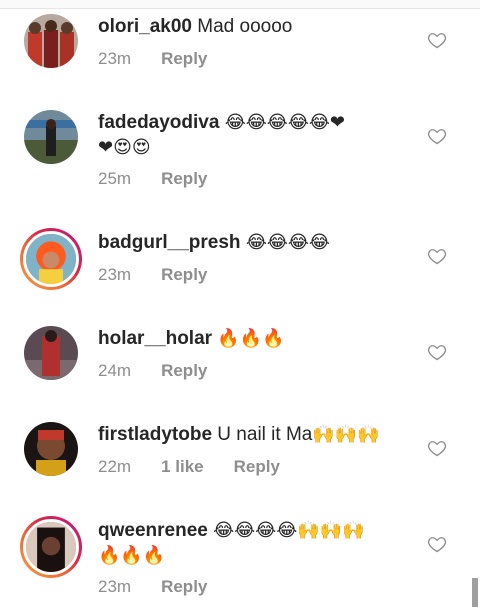  I want to click on comment-emoji: 🔥🔥🔥, so click(251, 338).